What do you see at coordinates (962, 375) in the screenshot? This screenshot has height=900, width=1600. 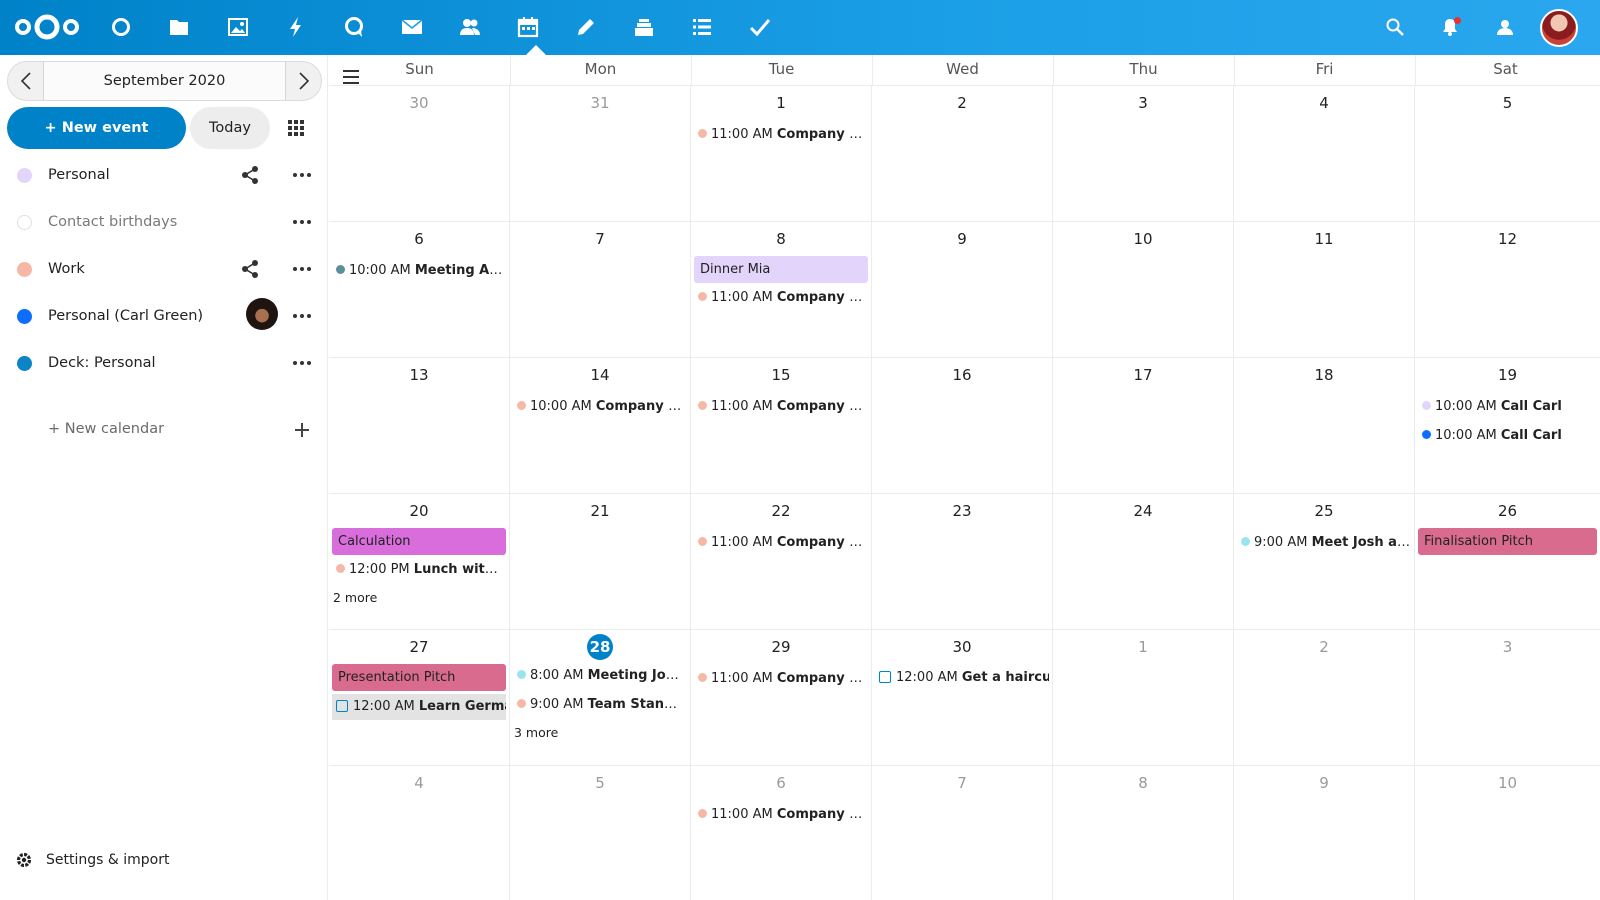 I see `day-number: 16` at bounding box center [962, 375].